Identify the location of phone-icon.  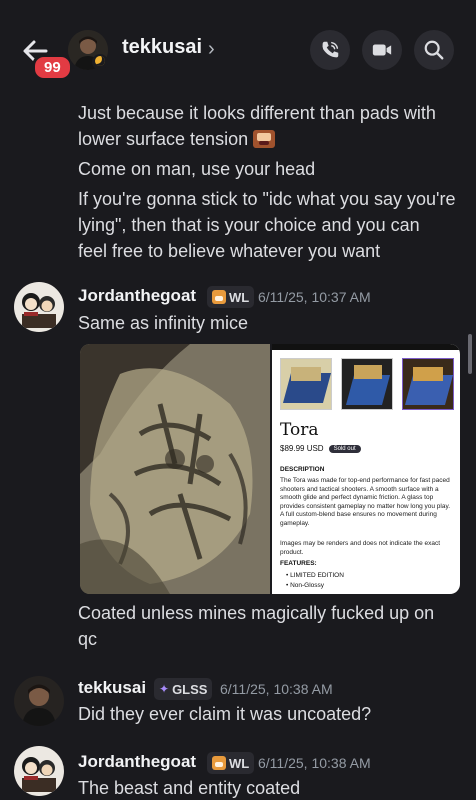
(330, 49).